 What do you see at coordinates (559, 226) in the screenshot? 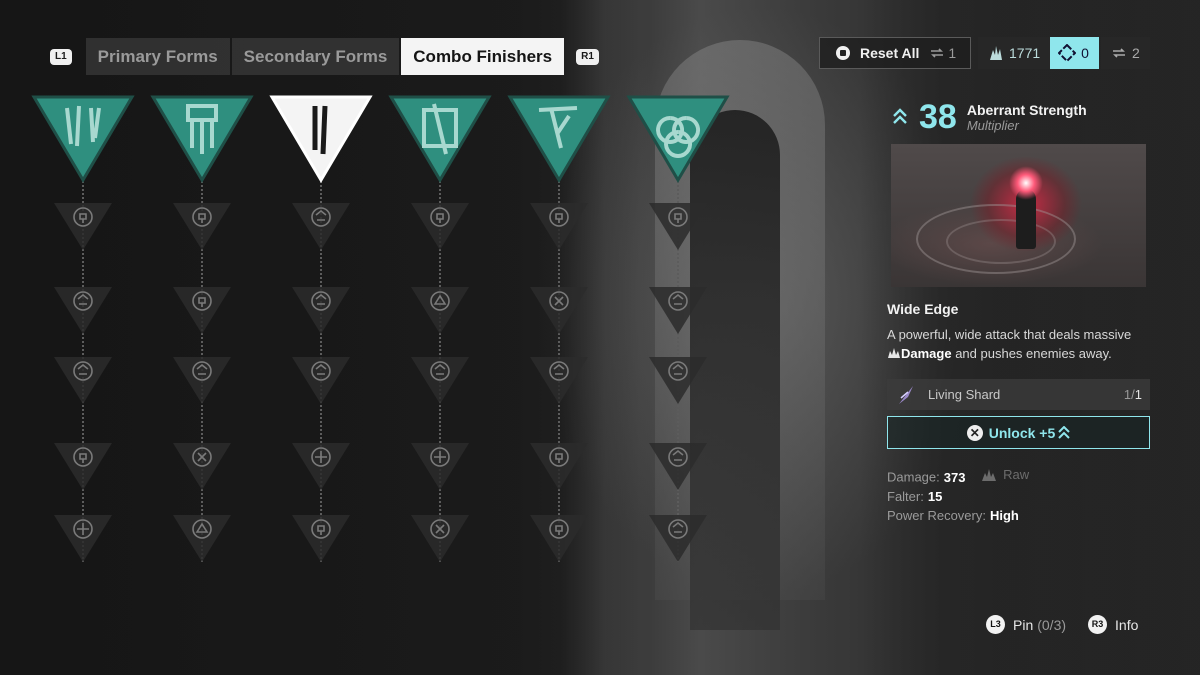
I see `skull-cross-icon` at bounding box center [559, 226].